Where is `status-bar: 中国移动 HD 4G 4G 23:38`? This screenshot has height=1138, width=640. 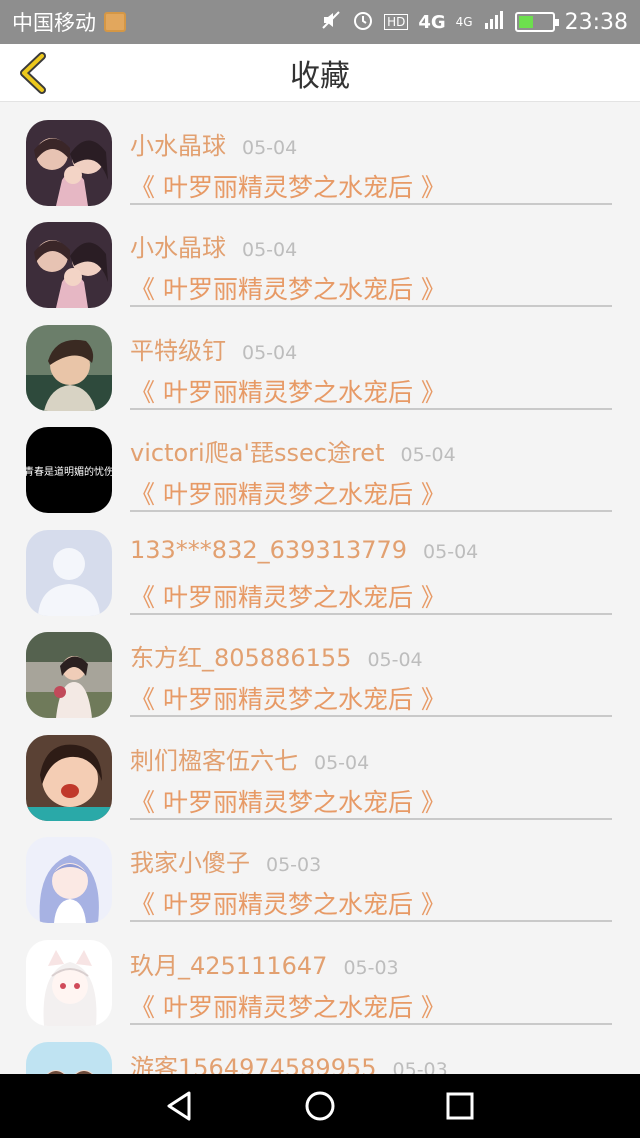 status-bar: 中国移动 HD 4G 4G 23:38 is located at coordinates (320, 22).